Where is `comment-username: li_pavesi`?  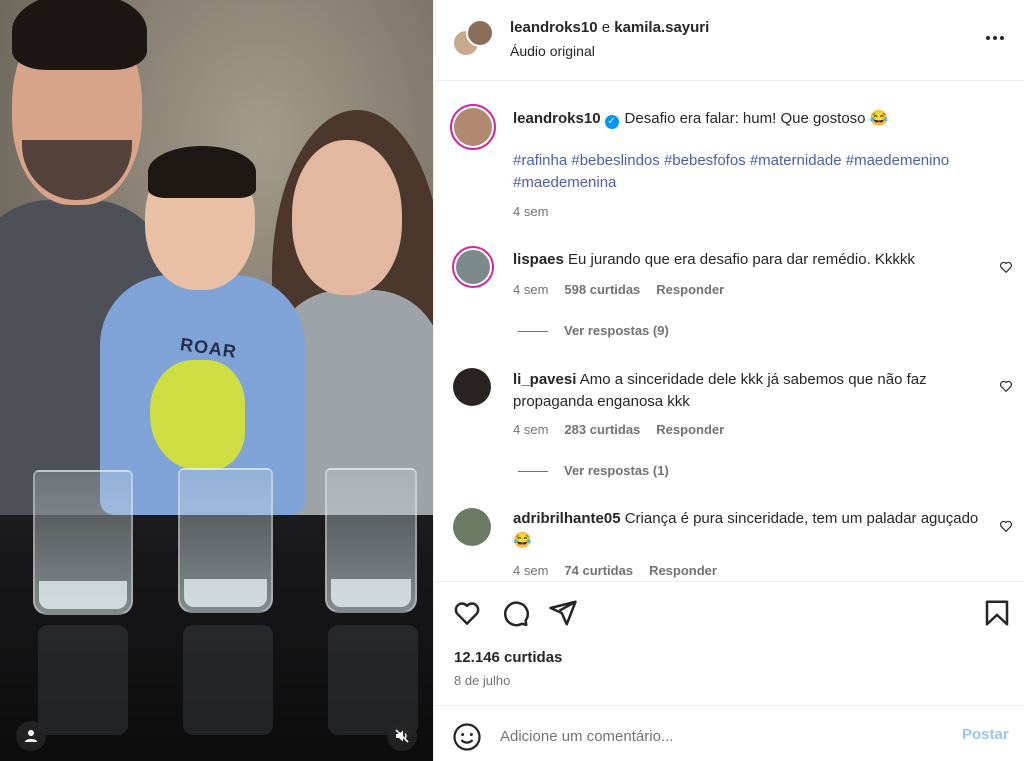
comment-username: li_pavesi is located at coordinates (544, 379).